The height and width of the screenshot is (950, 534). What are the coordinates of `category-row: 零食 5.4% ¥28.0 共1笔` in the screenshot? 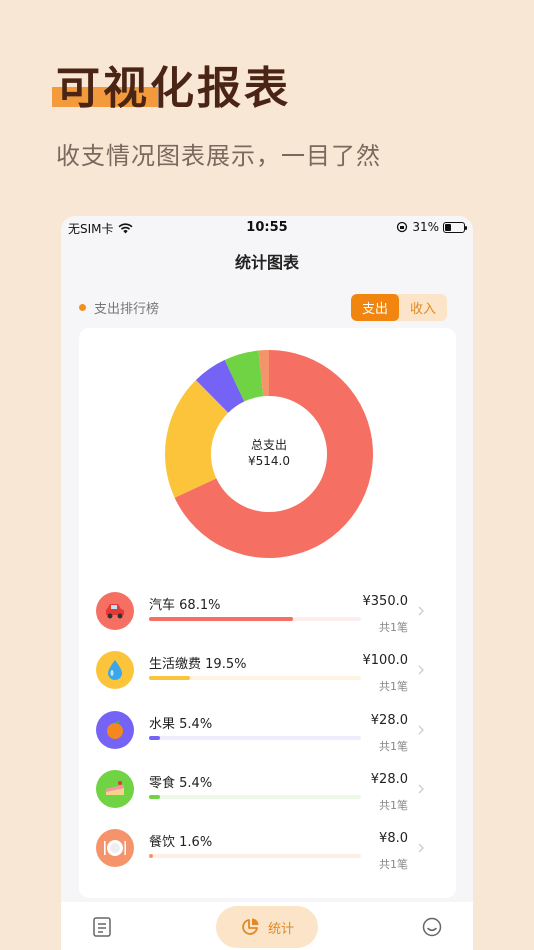 It's located at (267, 787).